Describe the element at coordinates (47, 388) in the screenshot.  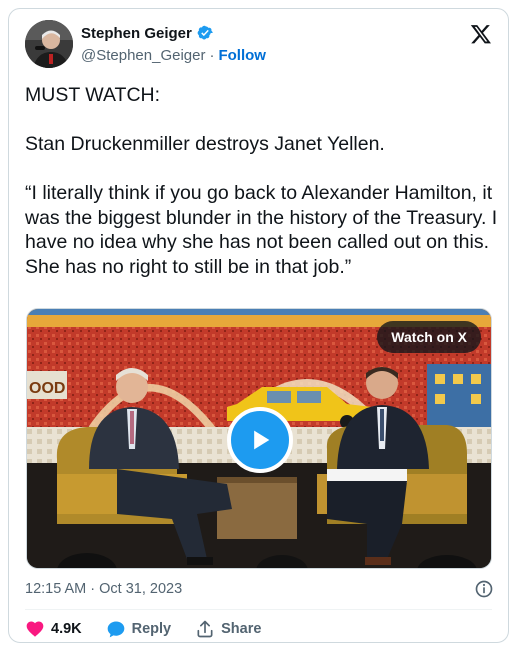
I see `background-sign-text: OOD` at that location.